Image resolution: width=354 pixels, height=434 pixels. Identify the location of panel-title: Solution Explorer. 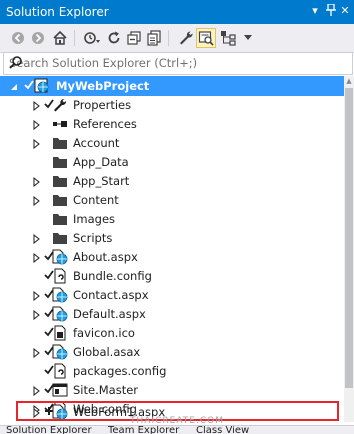
(57, 12).